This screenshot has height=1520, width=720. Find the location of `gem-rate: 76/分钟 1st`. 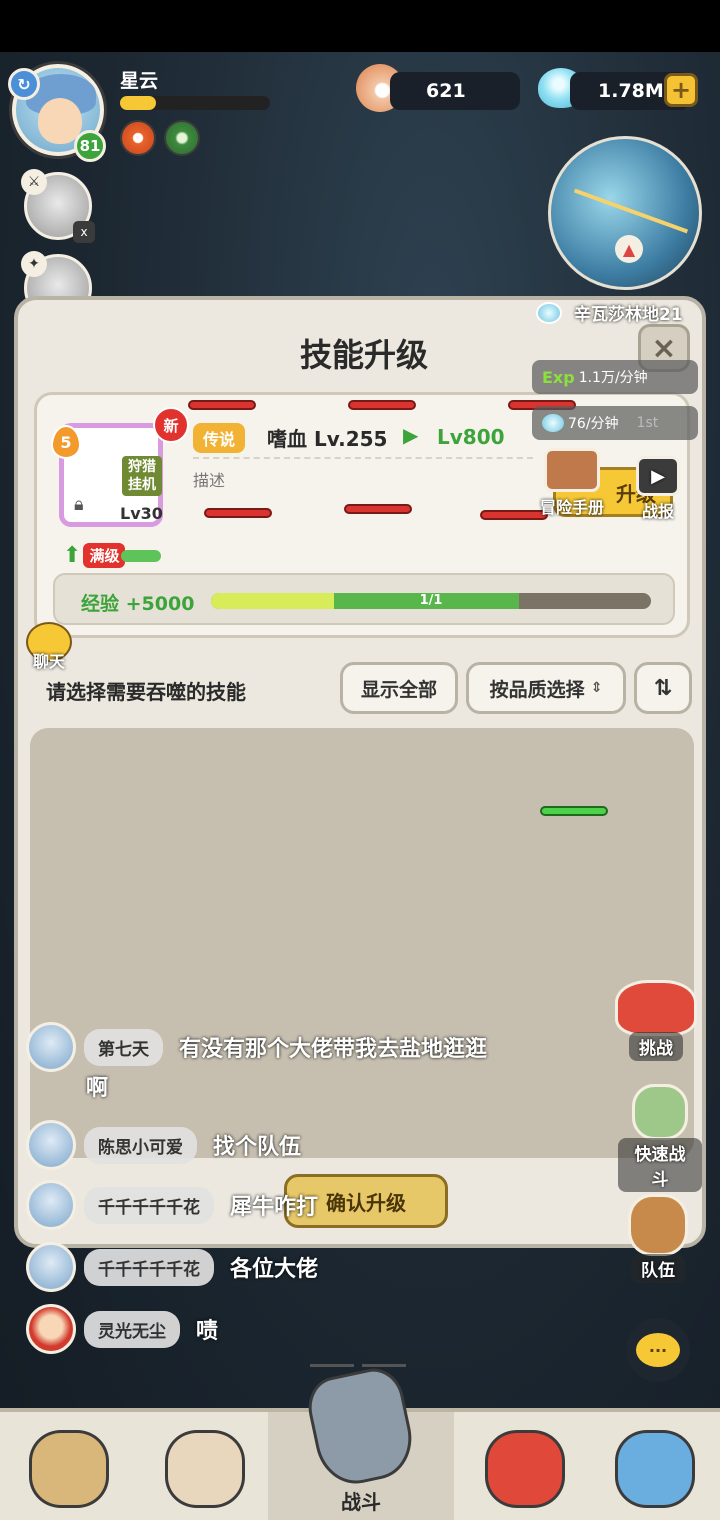

gem-rate: 76/分钟 1st is located at coordinates (615, 423).